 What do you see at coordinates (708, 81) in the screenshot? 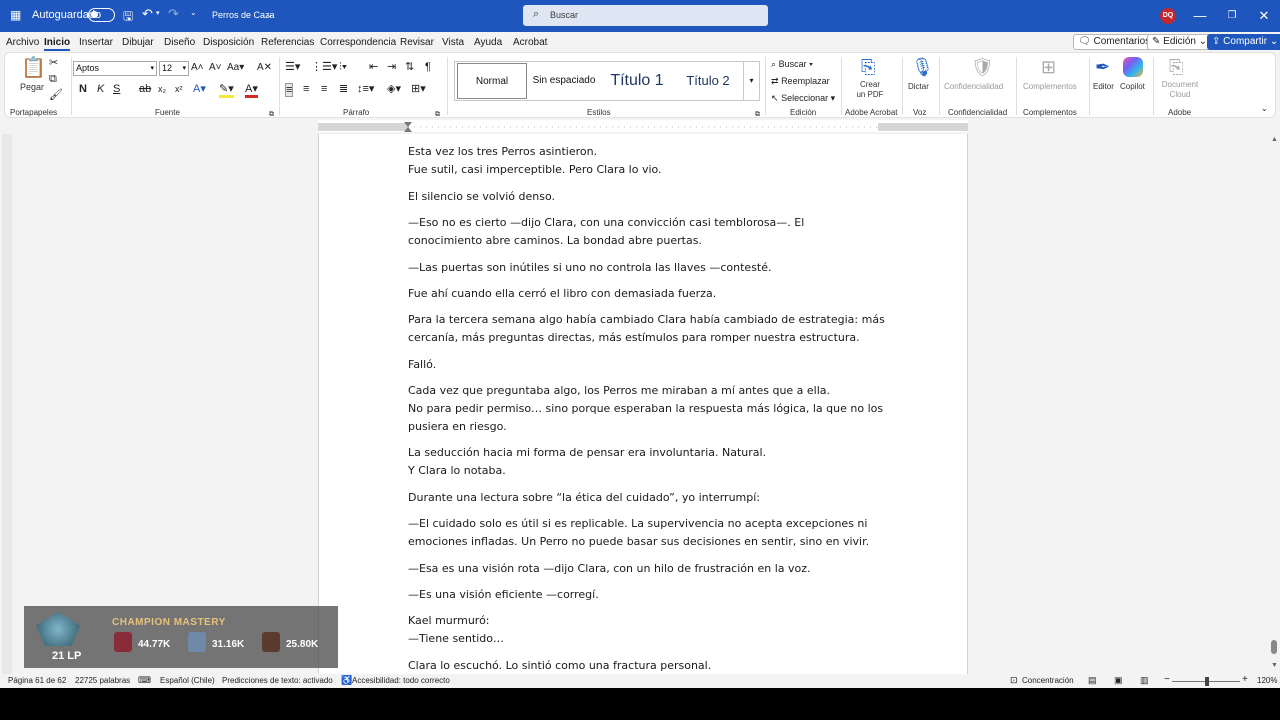
I see `style-heading-2: Título 2` at bounding box center [708, 81].